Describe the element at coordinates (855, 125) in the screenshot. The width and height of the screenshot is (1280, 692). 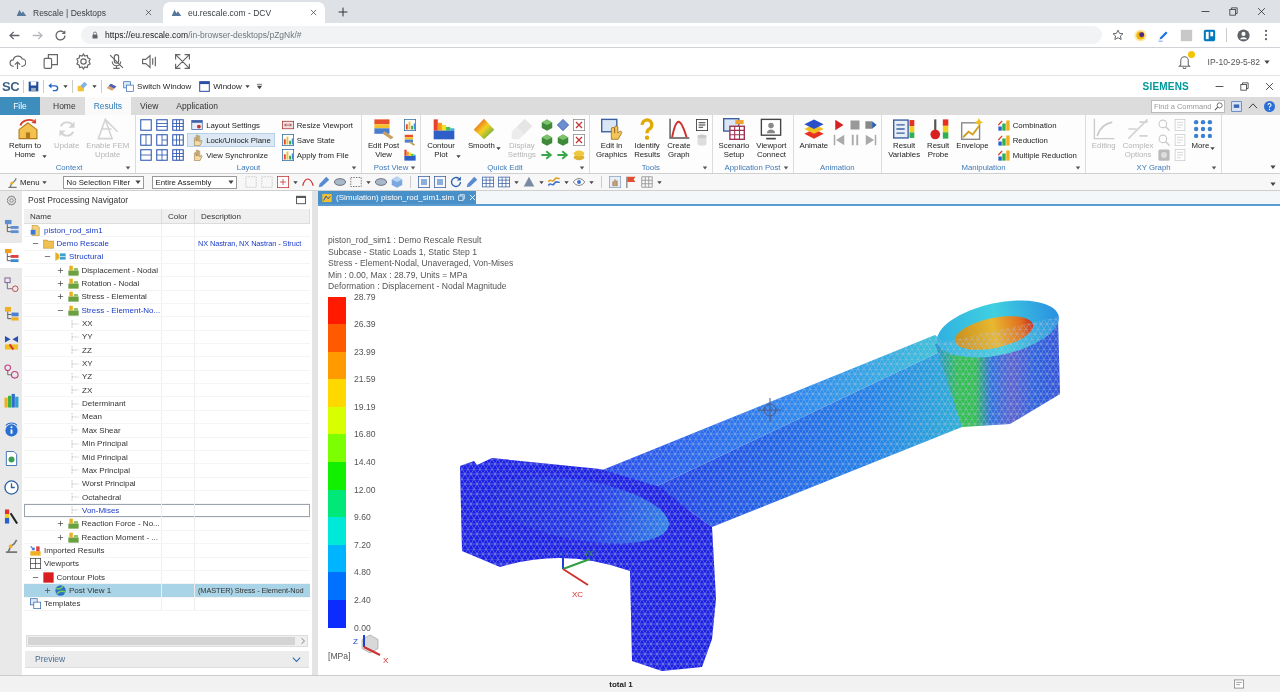
I see `stop-icon` at that location.